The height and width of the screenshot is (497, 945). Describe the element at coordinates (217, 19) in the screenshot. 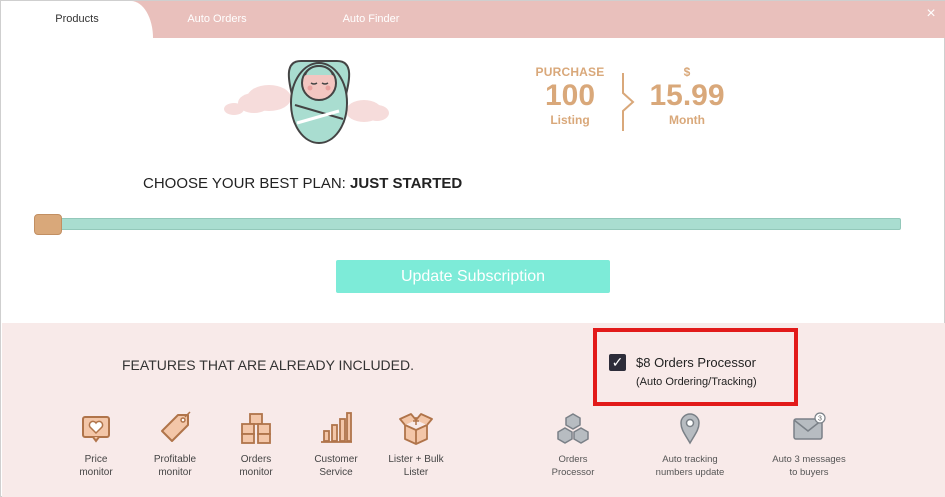

I see `tab-auto-orders: Auto Orders` at that location.